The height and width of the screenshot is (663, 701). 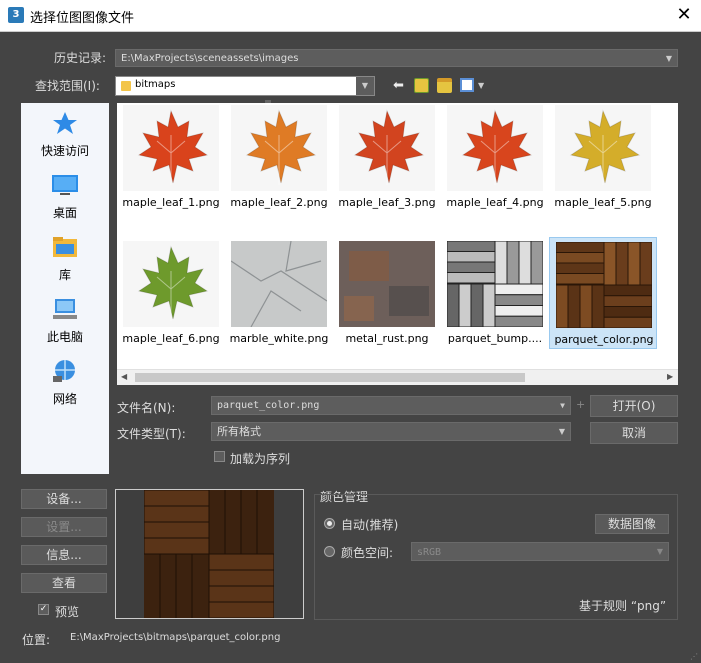 What do you see at coordinates (634, 406) in the screenshot?
I see `open-button: 打开(O)` at bounding box center [634, 406].